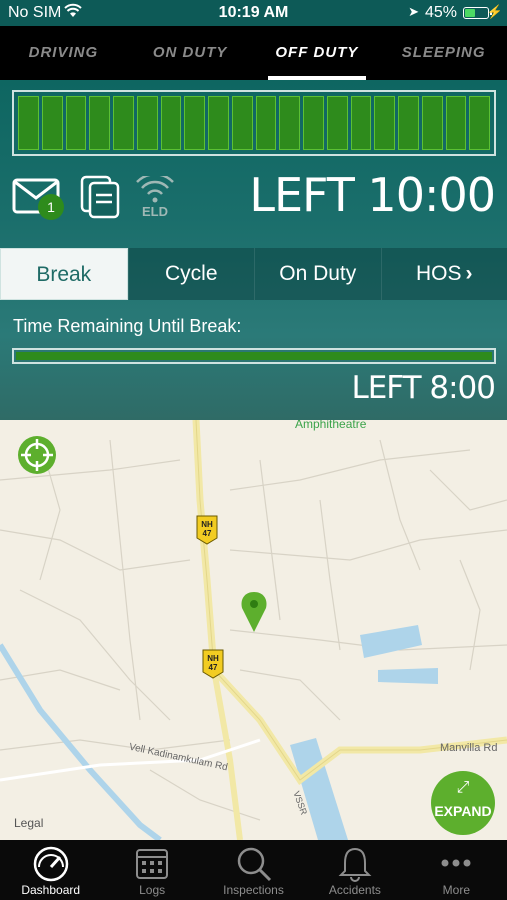 This screenshot has width=507, height=900. I want to click on nav-logs: Logs, so click(151, 870).